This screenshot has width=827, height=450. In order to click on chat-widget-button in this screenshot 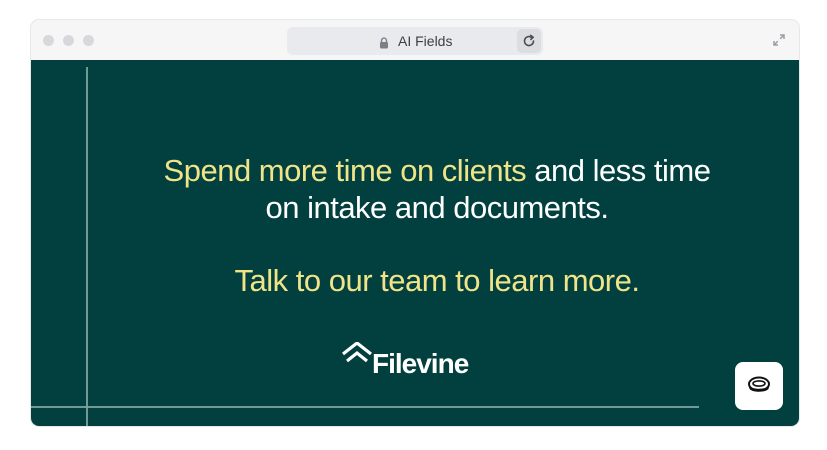, I will do `click(759, 386)`.